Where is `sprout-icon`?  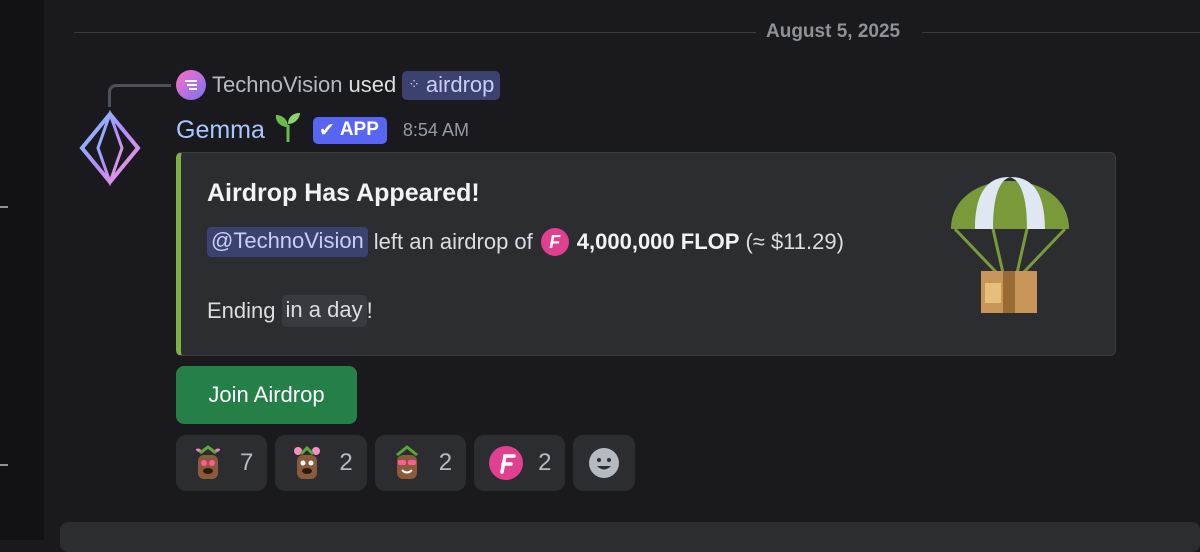
sprout-icon is located at coordinates (288, 130).